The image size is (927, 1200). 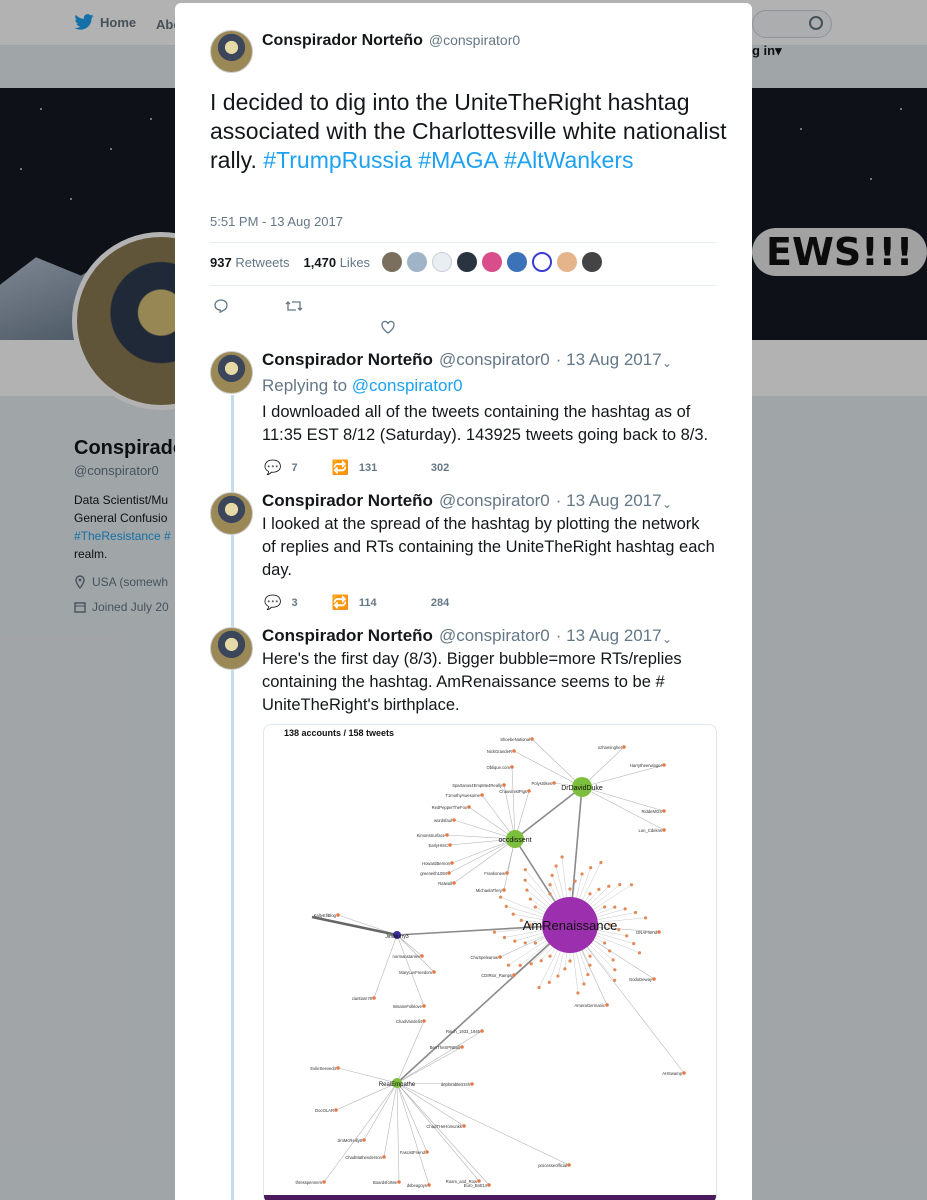 I want to click on graph-node-label: RedPepperTheFox, so click(x=450, y=807).